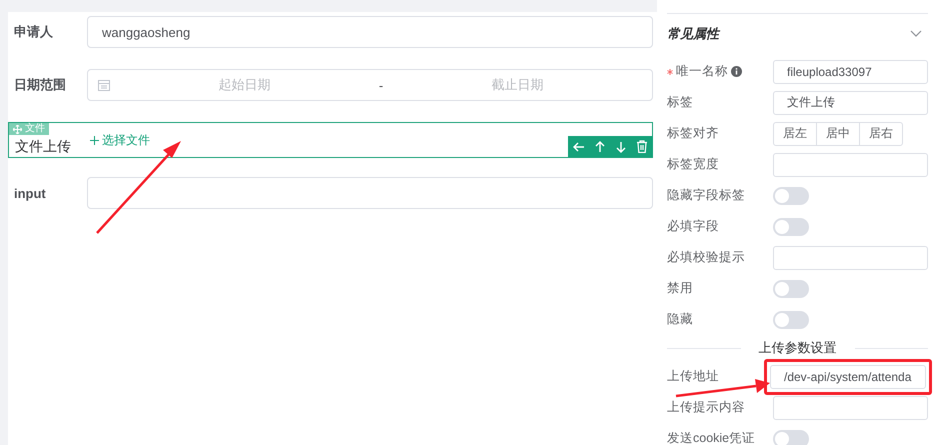 Image resolution: width=939 pixels, height=445 pixels. What do you see at coordinates (693, 133) in the screenshot?
I see `property-label: 标签对齐` at bounding box center [693, 133].